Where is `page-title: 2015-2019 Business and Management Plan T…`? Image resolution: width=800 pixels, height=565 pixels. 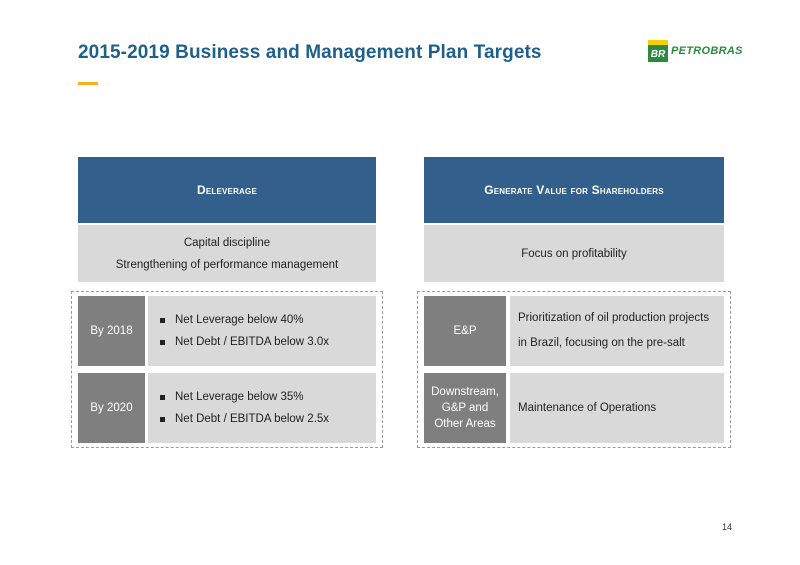
page-title: 2015-2019 Business and Management Plan T… is located at coordinates (310, 52).